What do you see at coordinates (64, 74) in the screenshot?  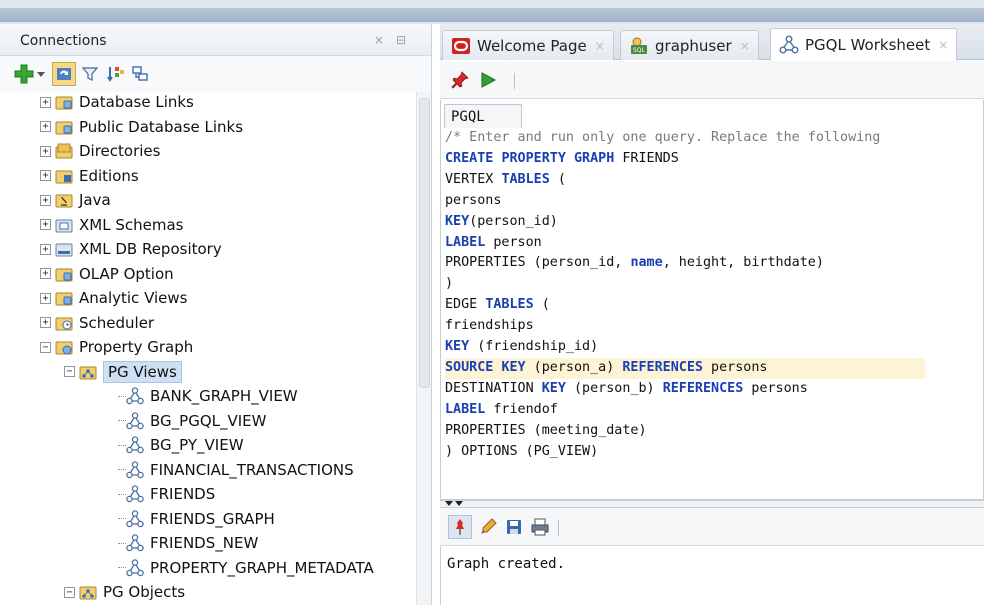 I see `refresh-icon` at bounding box center [64, 74].